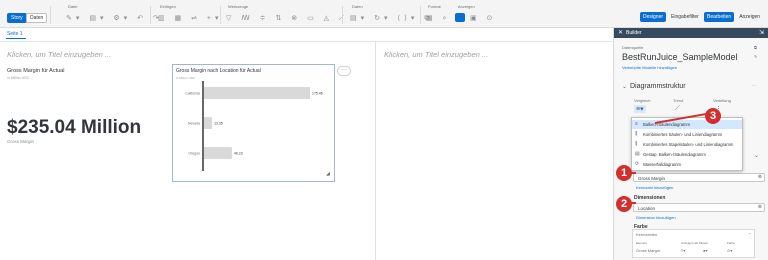 The height and width of the screenshot is (260, 768). Describe the element at coordinates (642, 243) in the screenshot. I see `color-col-element: Element` at that location.